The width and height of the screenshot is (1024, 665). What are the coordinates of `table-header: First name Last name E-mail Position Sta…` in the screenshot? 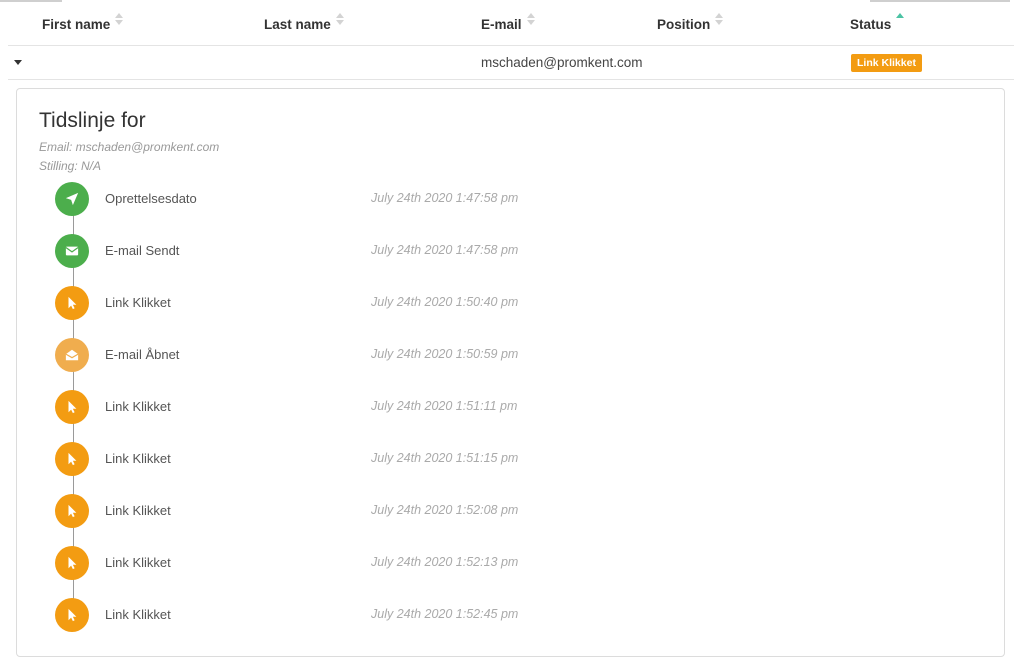 It's located at (511, 27).